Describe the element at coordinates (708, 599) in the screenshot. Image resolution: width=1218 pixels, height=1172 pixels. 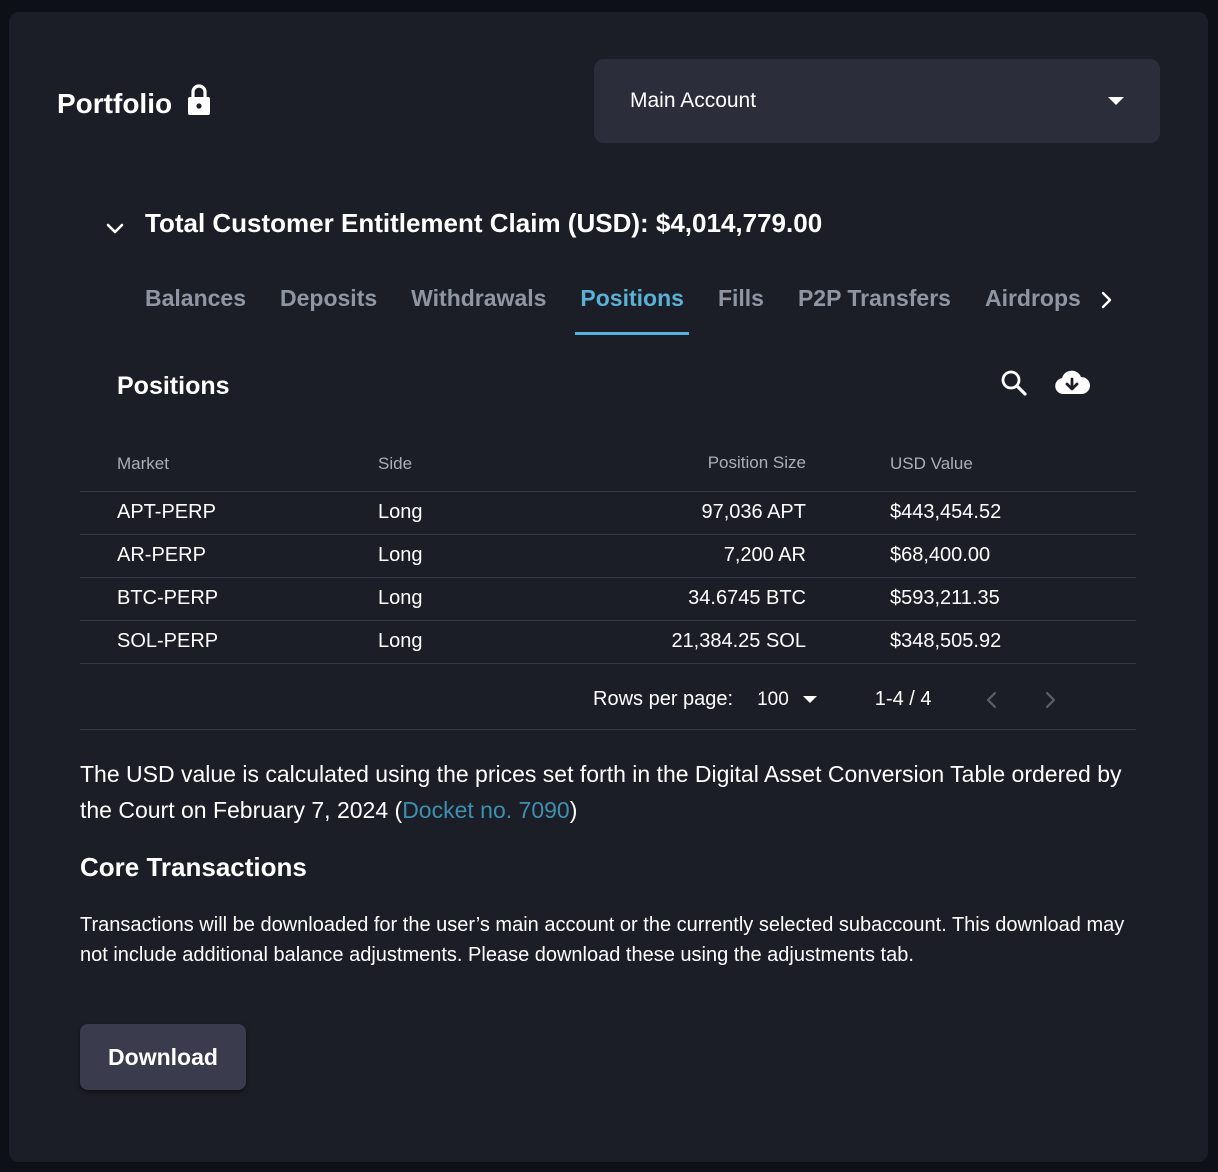
I see `cell-position-size: 34.6745 BTC` at that location.